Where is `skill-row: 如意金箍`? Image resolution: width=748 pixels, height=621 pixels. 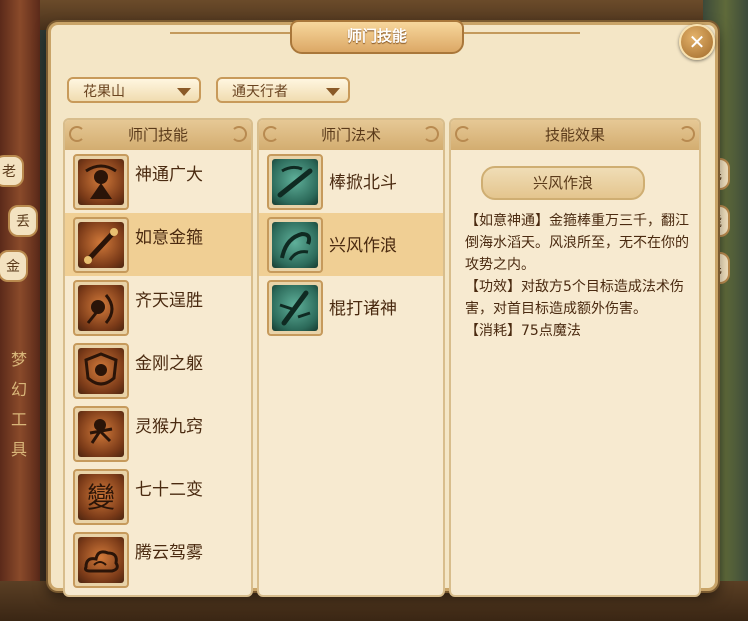 skill-row: 如意金箍 is located at coordinates (158, 244).